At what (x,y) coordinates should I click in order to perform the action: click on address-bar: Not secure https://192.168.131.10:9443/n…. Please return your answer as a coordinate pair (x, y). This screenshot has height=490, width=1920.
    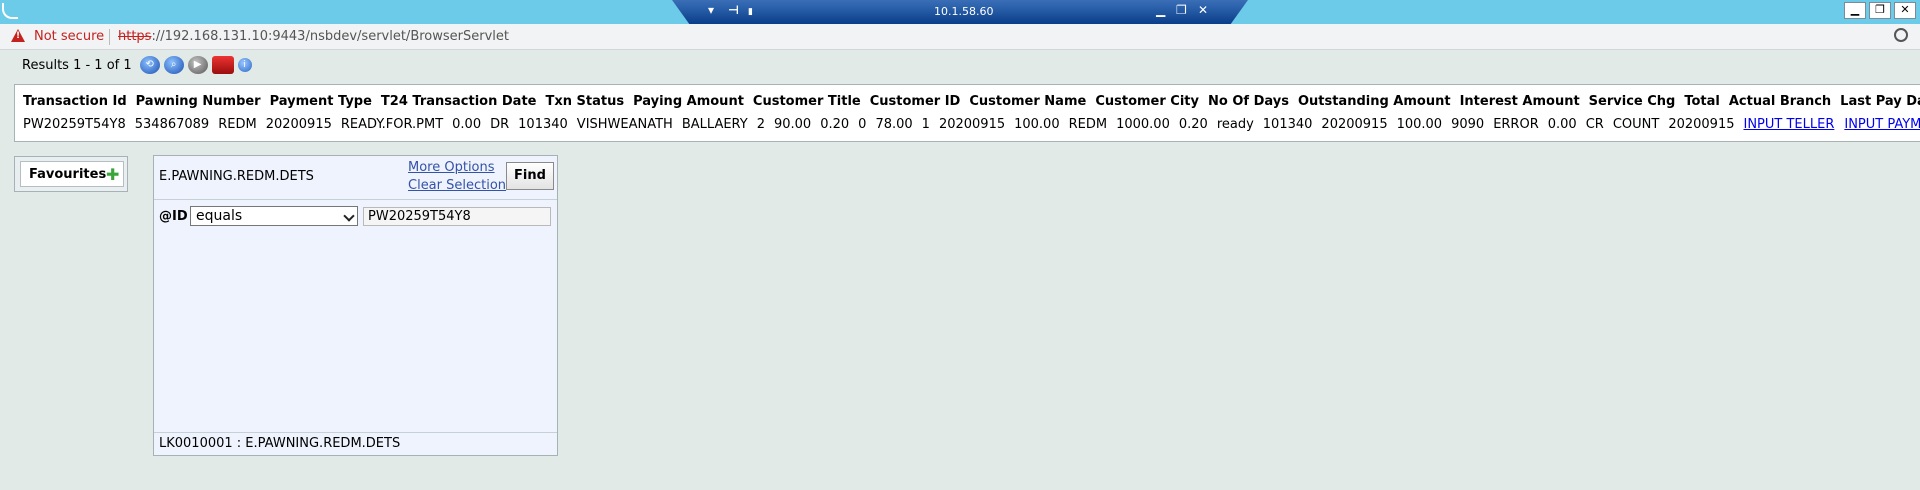
    Looking at the image, I should click on (960, 37).